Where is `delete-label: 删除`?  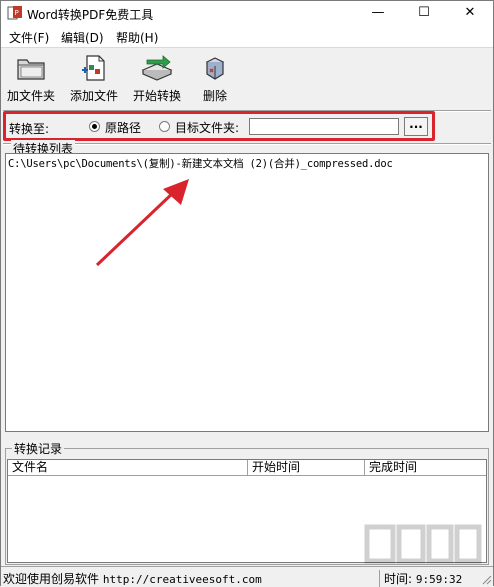
delete-label: 删除 is located at coordinates (214, 96).